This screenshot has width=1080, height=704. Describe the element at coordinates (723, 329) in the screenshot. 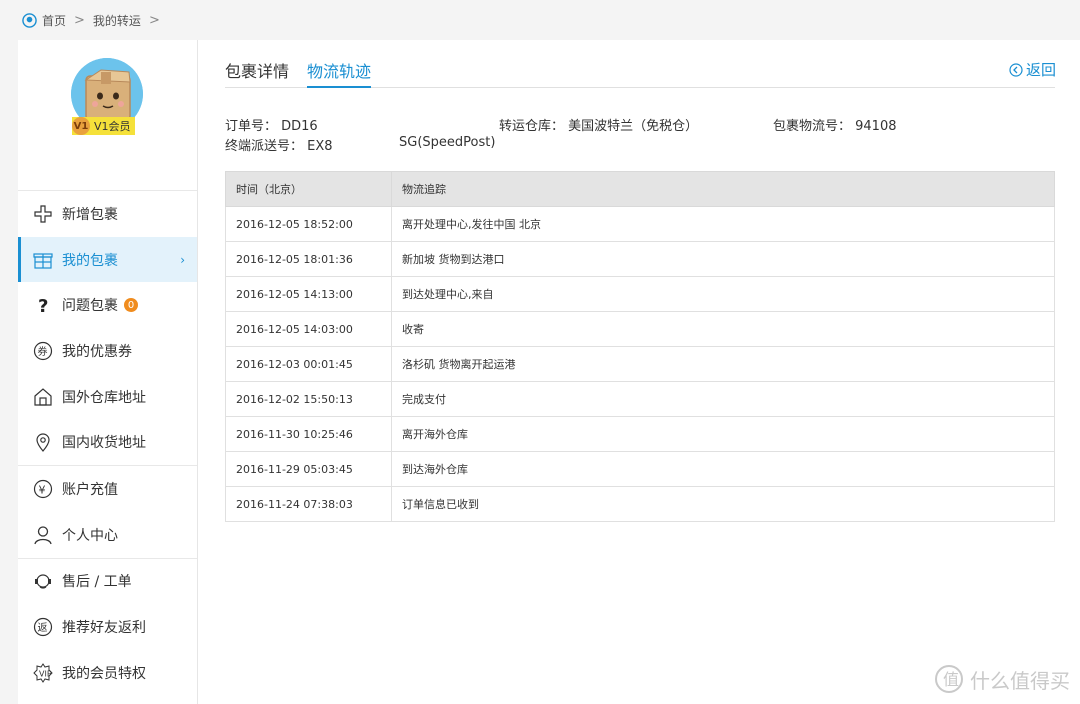

I see `row-event: 收寄` at that location.